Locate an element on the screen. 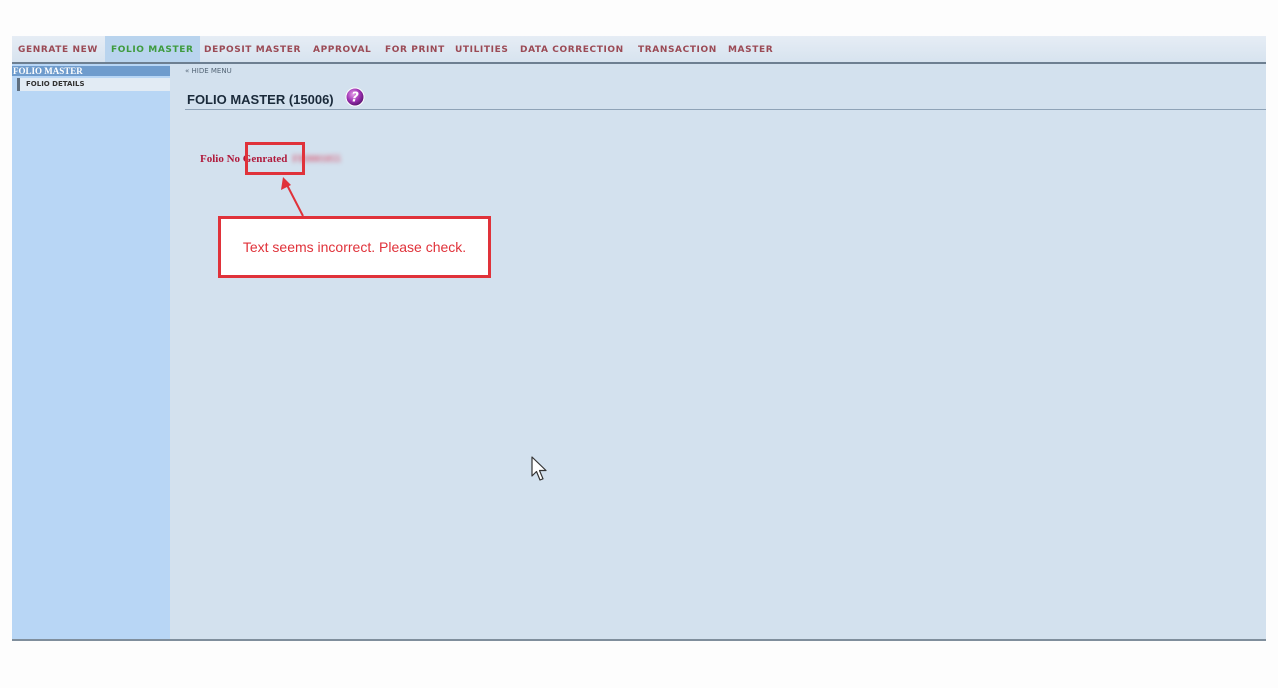 Image resolution: width=1278 pixels, height=688 pixels. annotation-callout: Text seems incorrect. Please check. is located at coordinates (354, 247).